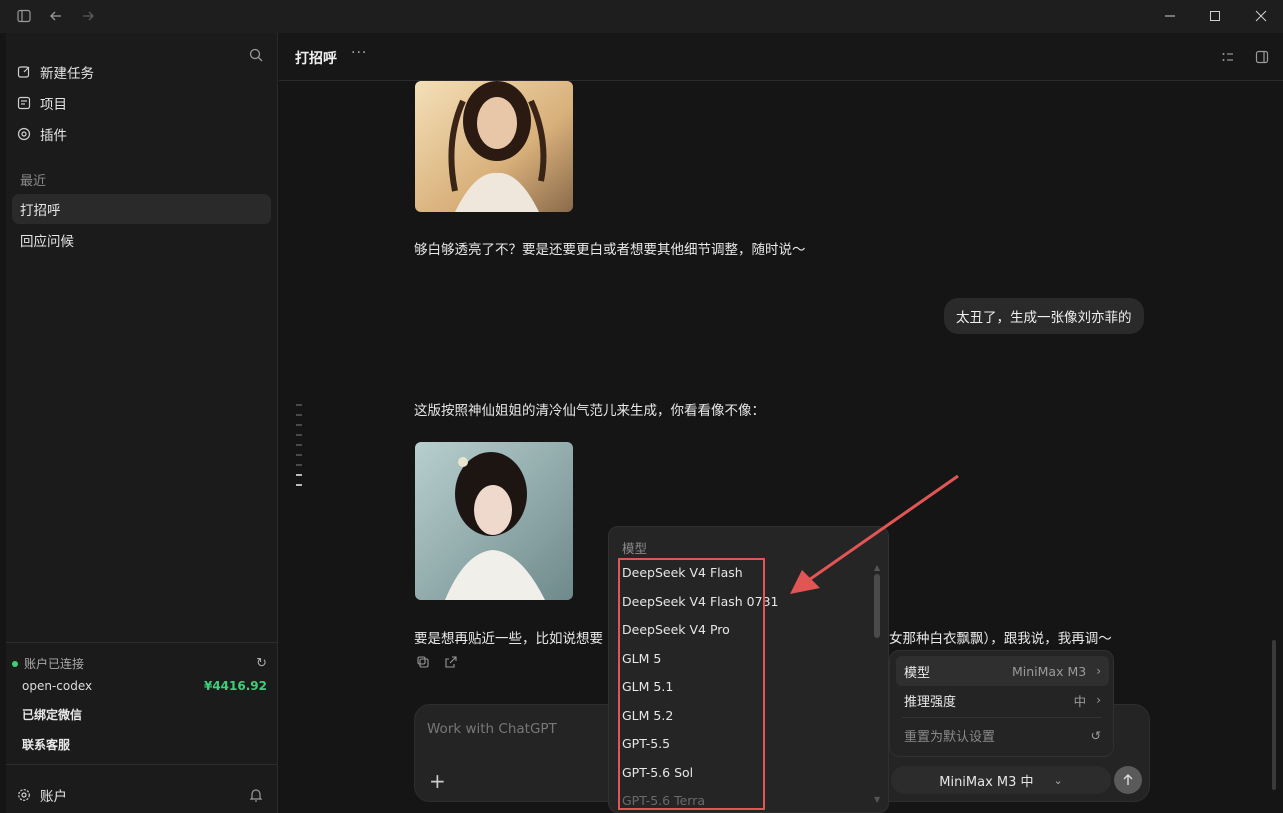 The image size is (1283, 813). What do you see at coordinates (54, 664) in the screenshot?
I see `account-status-text: 账户已连接` at bounding box center [54, 664].